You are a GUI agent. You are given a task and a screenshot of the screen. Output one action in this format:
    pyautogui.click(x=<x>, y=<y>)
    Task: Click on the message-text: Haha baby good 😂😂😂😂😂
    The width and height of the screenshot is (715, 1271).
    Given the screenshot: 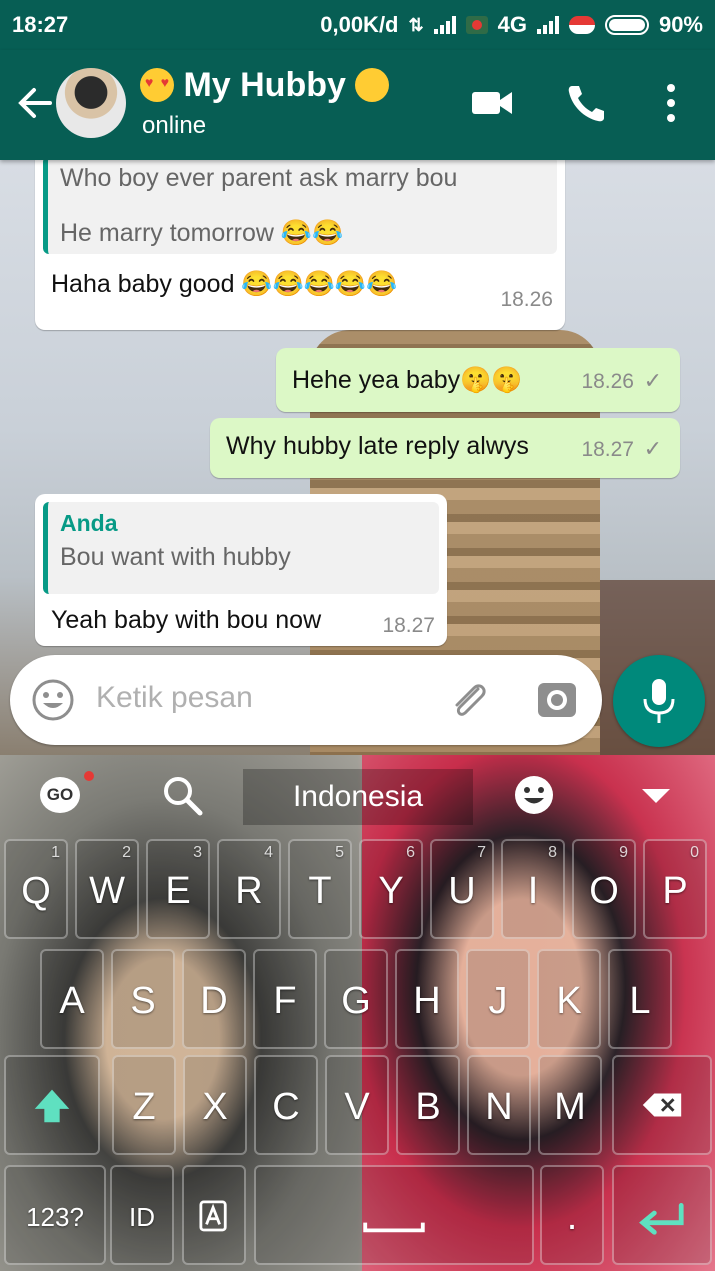 What is the action you would take?
    pyautogui.click(x=224, y=284)
    